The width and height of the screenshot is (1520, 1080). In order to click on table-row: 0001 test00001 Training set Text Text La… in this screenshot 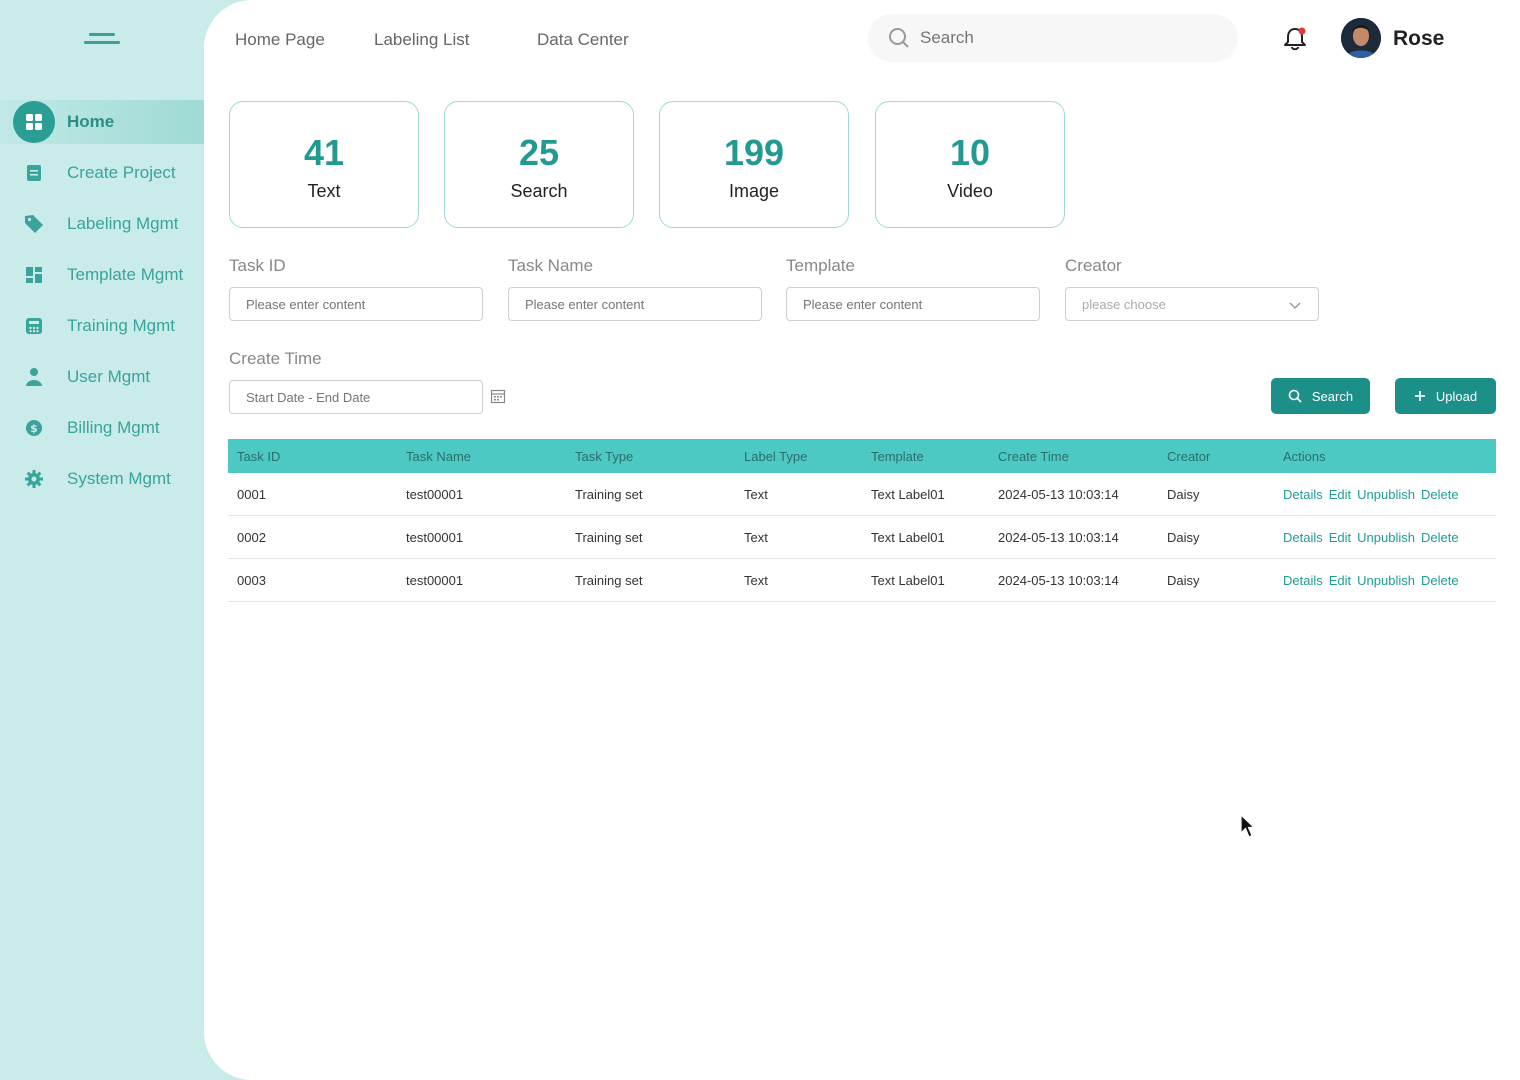, I will do `click(862, 494)`.